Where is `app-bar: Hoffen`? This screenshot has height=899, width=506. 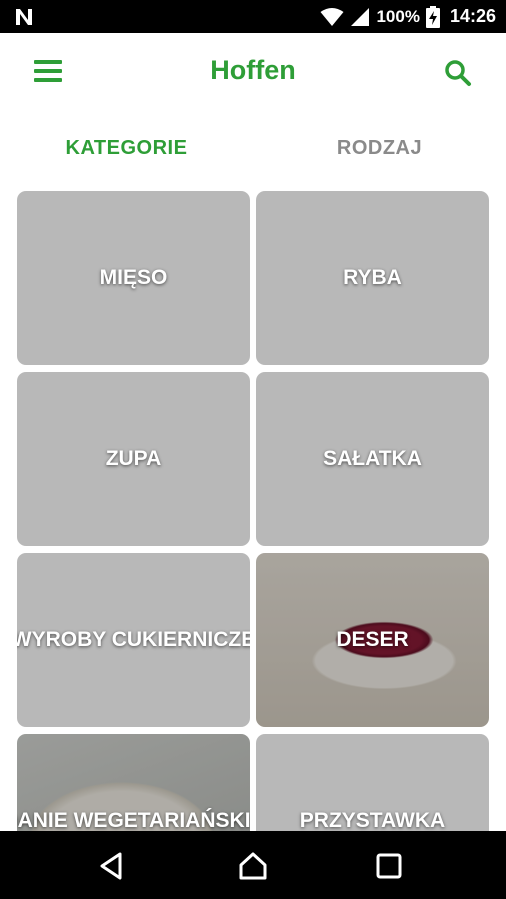
app-bar: Hoffen is located at coordinates (253, 74).